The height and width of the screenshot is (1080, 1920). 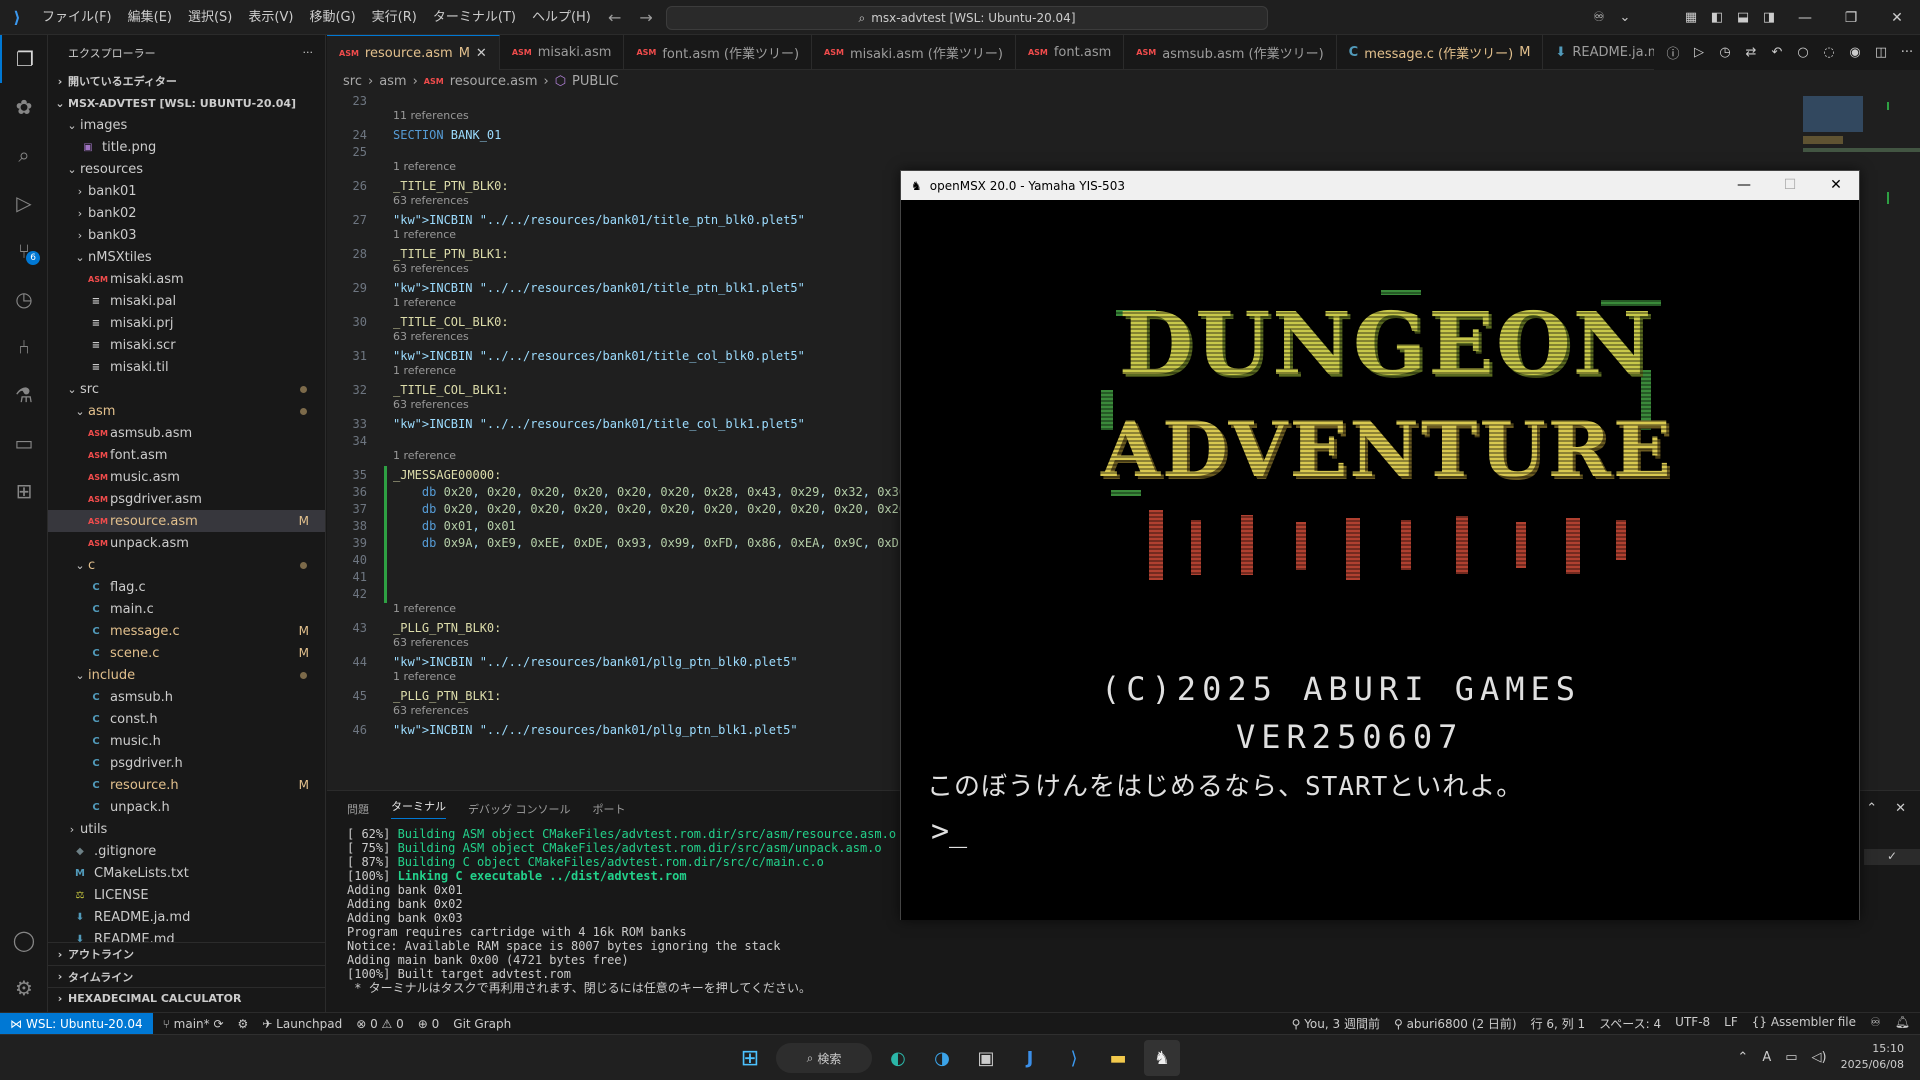 I want to click on editor-tab: ASM misaki.asm (作業ツリー), so click(x=914, y=52).